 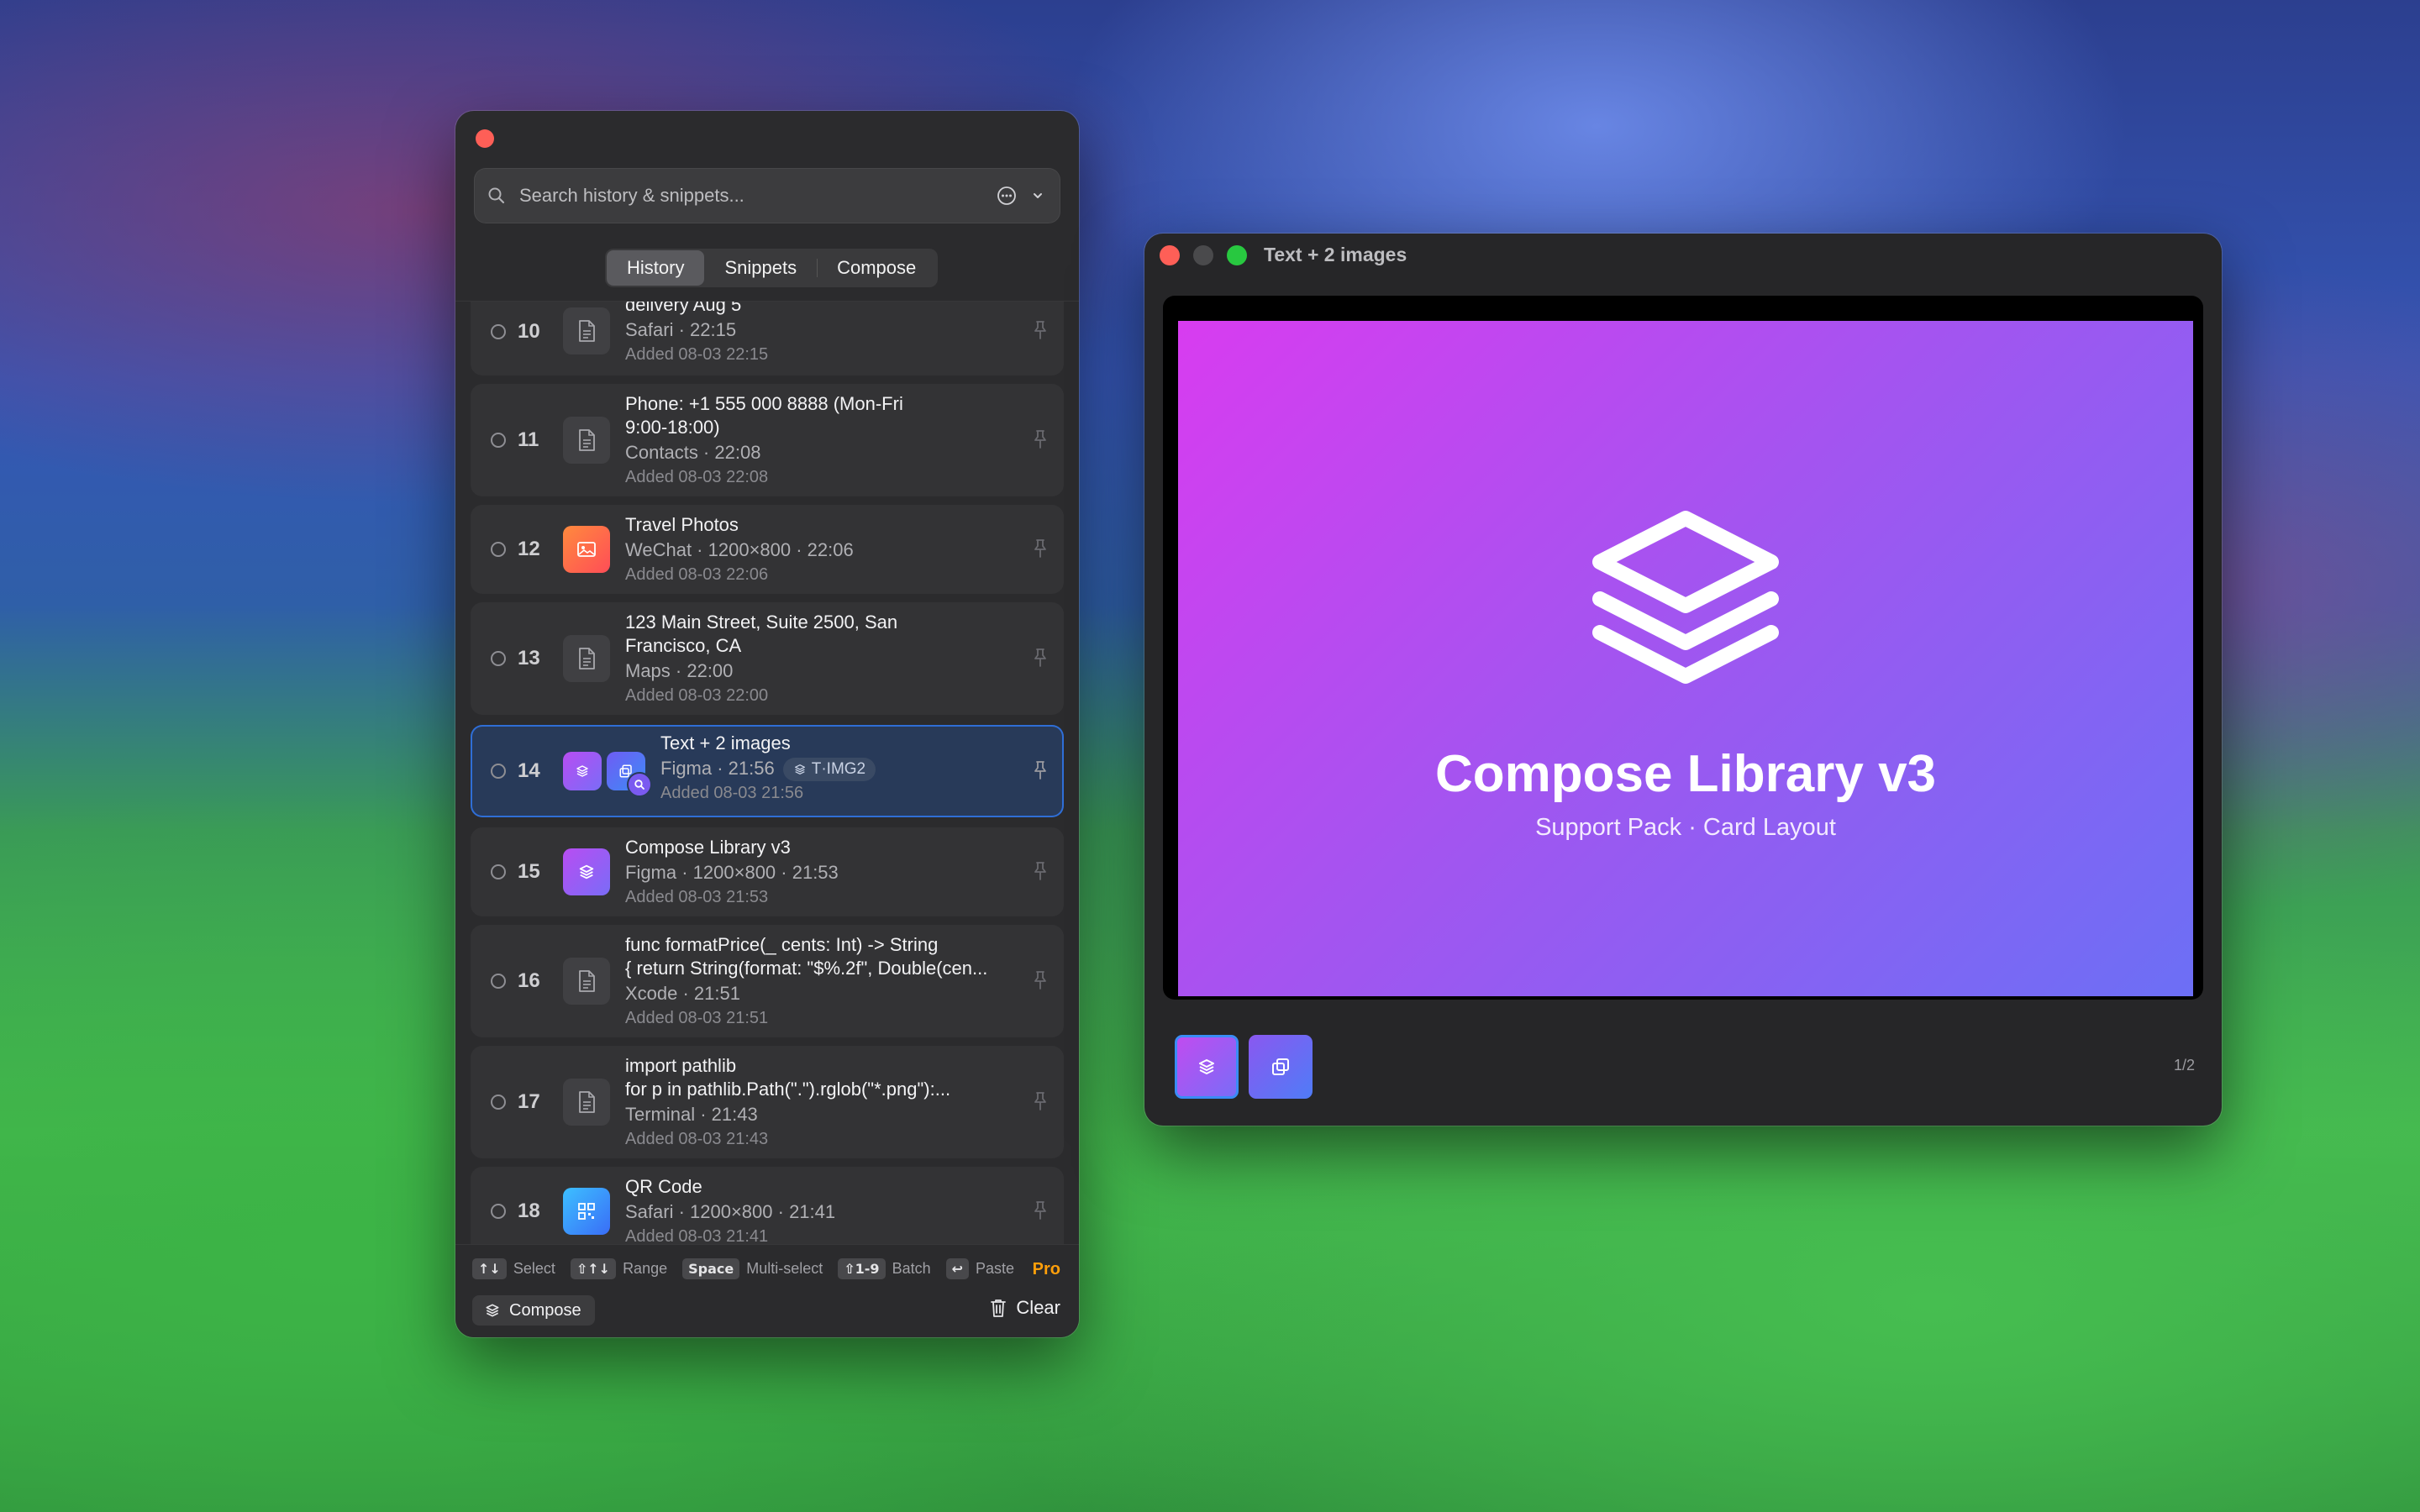 What do you see at coordinates (533, 1310) in the screenshot?
I see `compose-button: Compose` at bounding box center [533, 1310].